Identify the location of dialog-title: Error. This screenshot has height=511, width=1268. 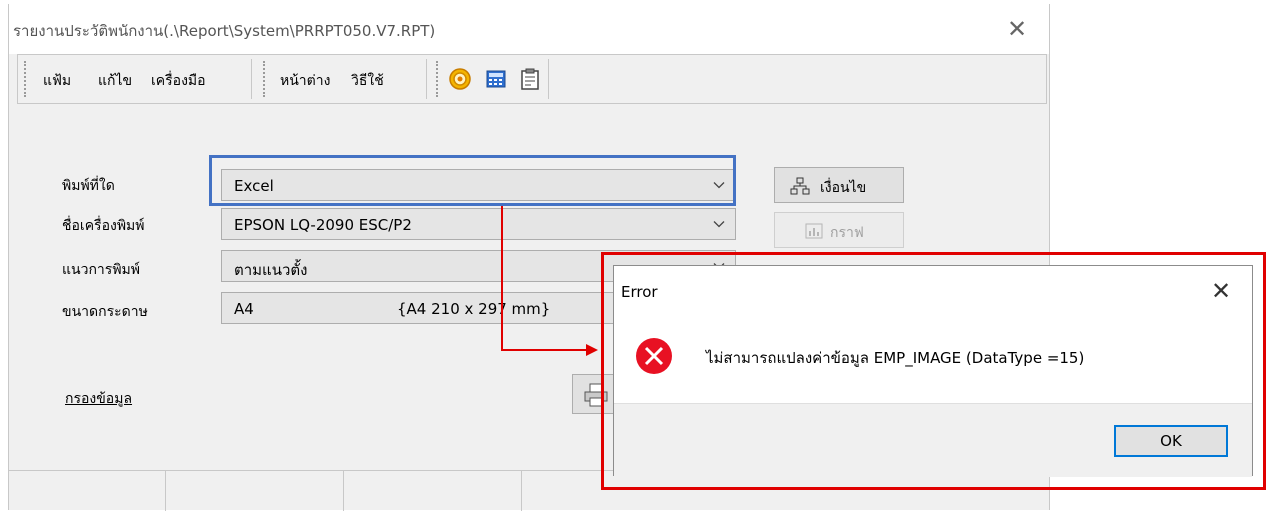
(639, 292).